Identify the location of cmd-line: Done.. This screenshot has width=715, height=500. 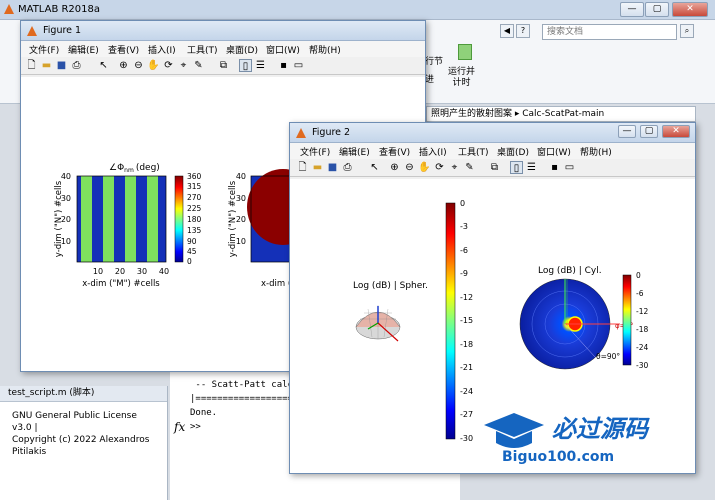
(204, 413).